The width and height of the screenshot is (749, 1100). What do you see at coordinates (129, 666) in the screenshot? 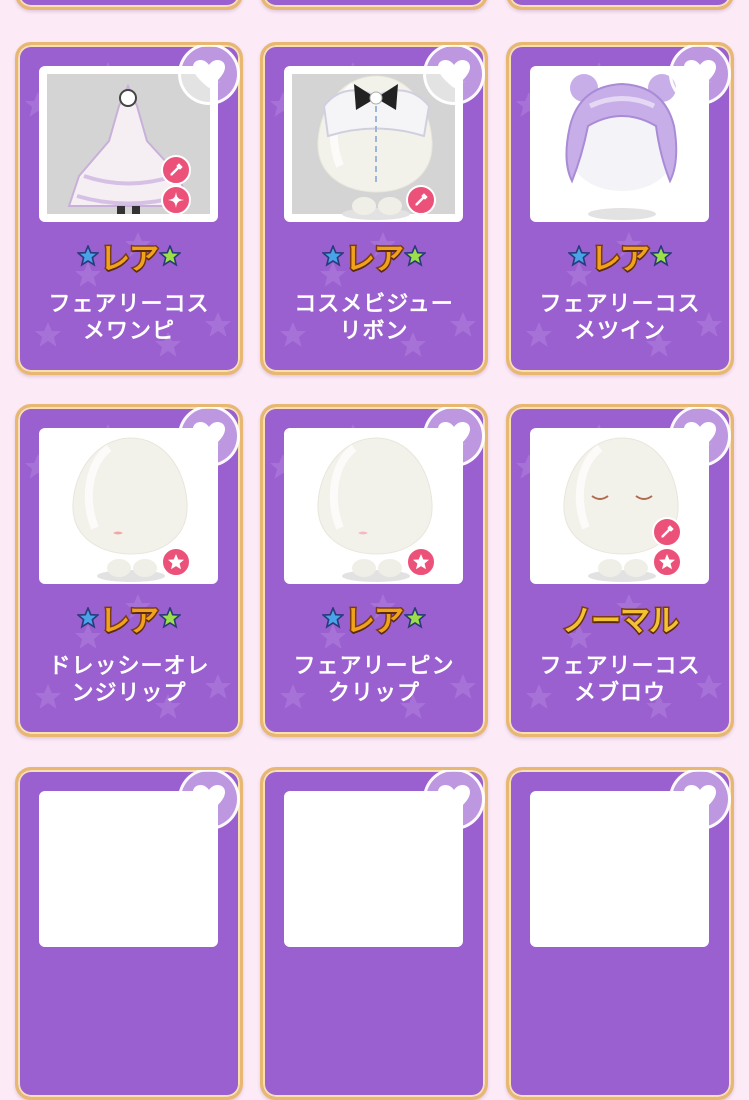
I see `item-name-line: ドレッシーオレ` at bounding box center [129, 666].